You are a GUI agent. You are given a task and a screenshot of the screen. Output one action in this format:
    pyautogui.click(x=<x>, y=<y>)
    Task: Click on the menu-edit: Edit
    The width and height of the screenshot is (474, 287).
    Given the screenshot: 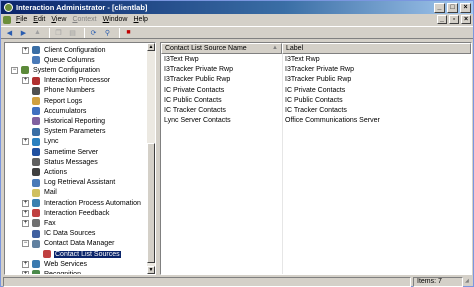 What is the action you would take?
    pyautogui.click(x=39, y=20)
    